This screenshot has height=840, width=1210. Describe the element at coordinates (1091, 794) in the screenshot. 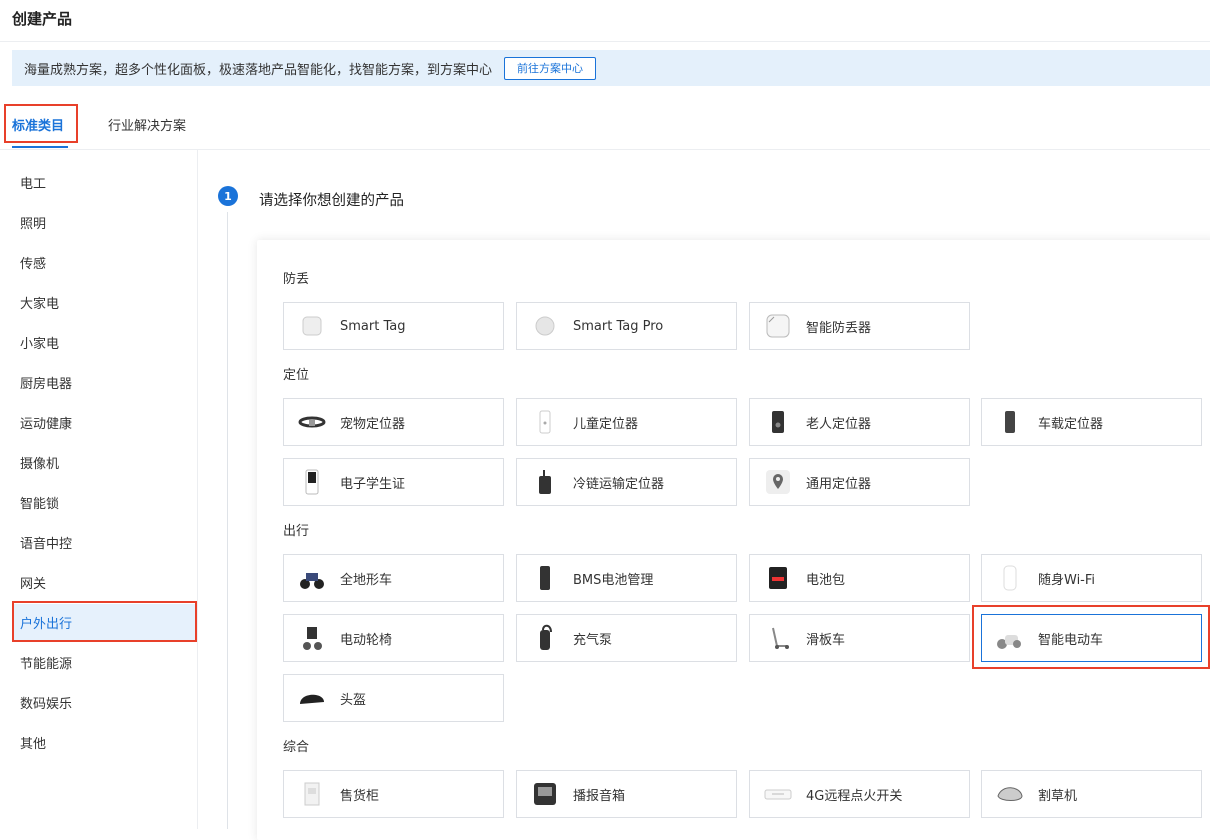

I see `product-card: 割草机` at that location.